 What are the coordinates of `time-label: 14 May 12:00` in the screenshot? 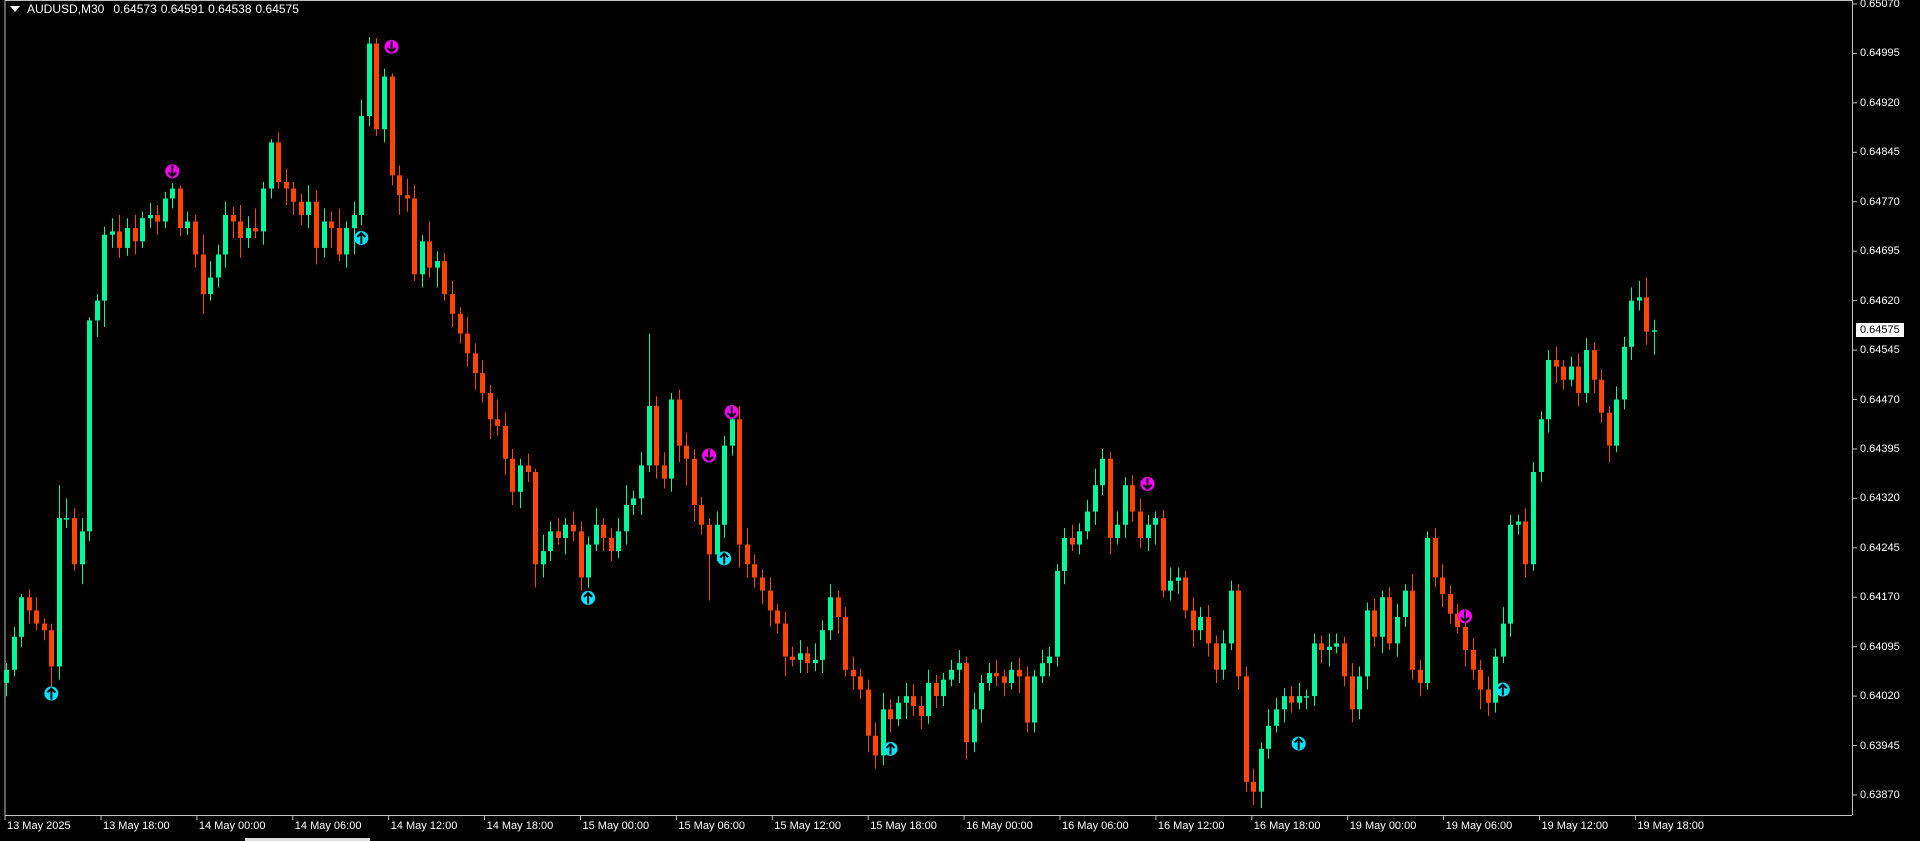 It's located at (424, 826).